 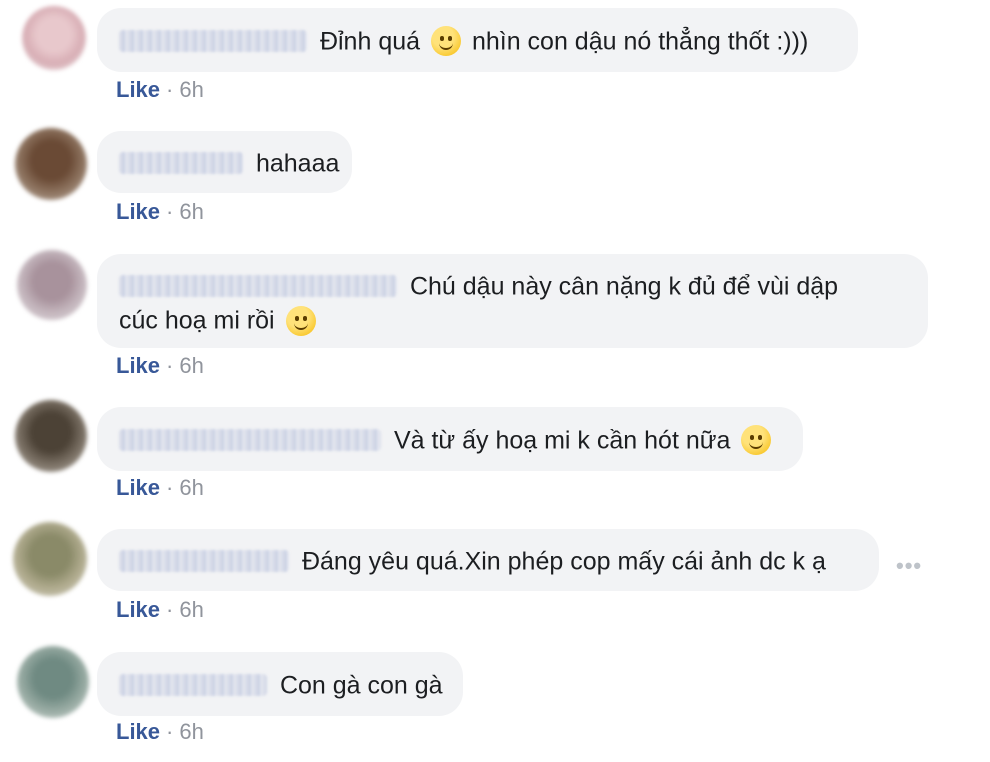 What do you see at coordinates (909, 566) in the screenshot?
I see `more-options-icon: •••` at bounding box center [909, 566].